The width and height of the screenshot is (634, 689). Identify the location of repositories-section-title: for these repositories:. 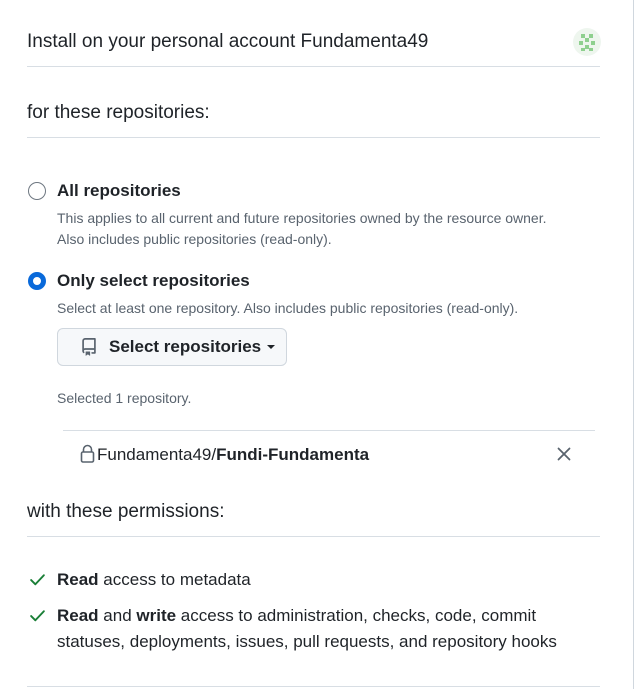
(118, 112).